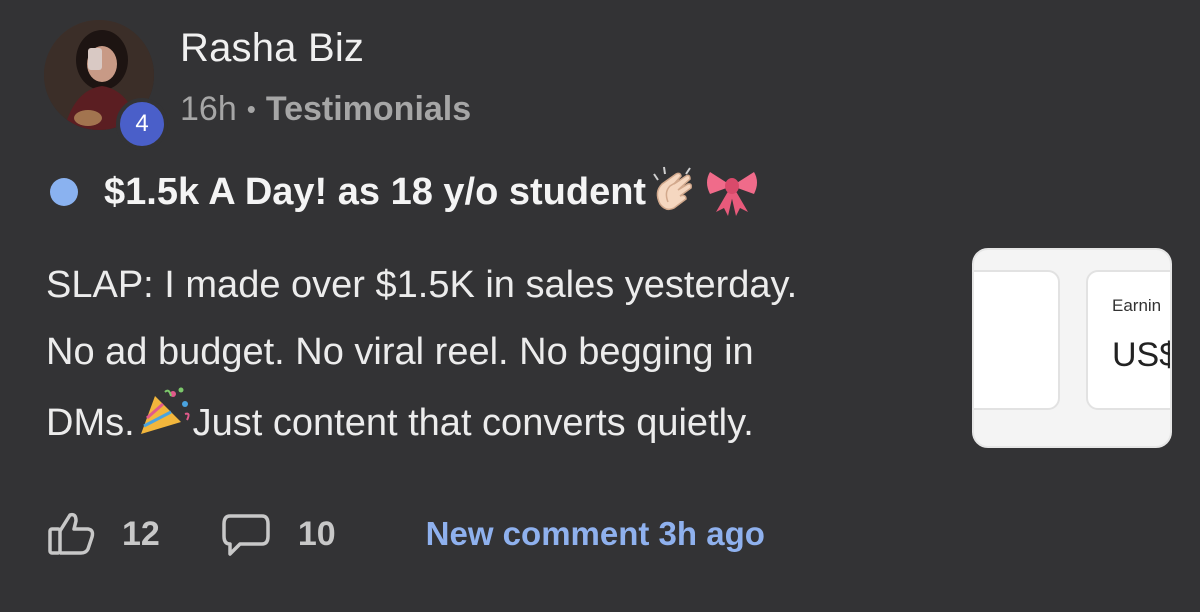  Describe the element at coordinates (1137, 305) in the screenshot. I see `thumbnail-earnings-label: Earnin` at that location.